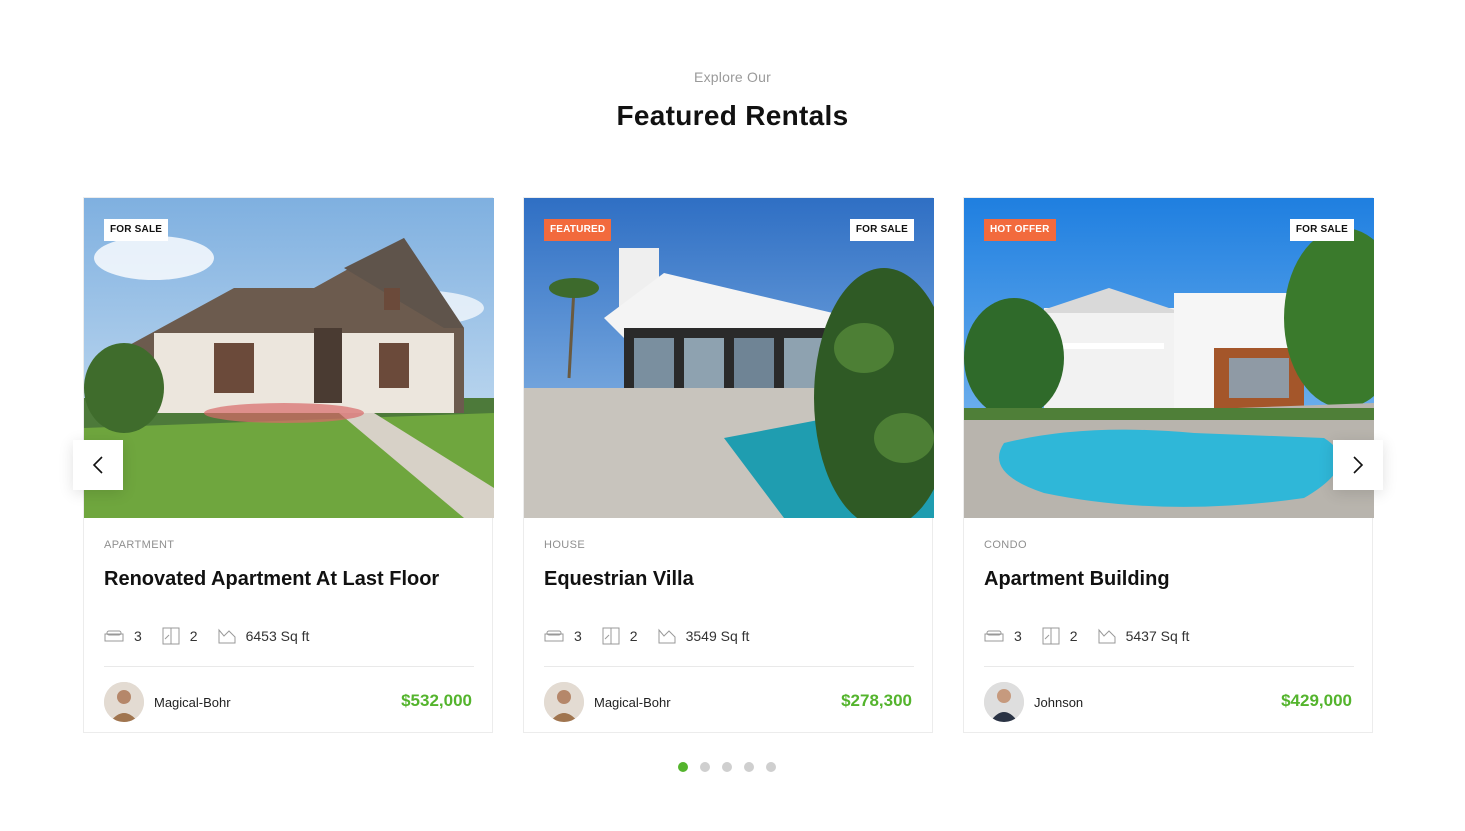 This screenshot has width=1465, height=831. What do you see at coordinates (289, 358) in the screenshot?
I see `property-photo: FOR SALE` at bounding box center [289, 358].